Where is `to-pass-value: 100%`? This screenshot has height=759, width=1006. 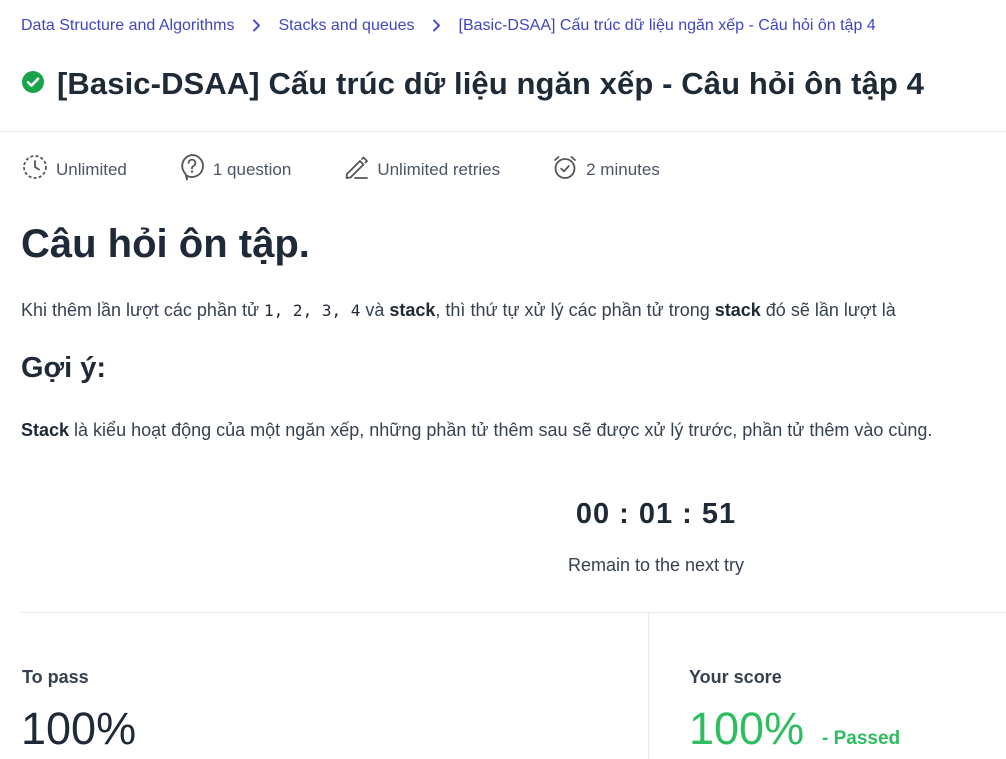 to-pass-value: 100% is located at coordinates (79, 728).